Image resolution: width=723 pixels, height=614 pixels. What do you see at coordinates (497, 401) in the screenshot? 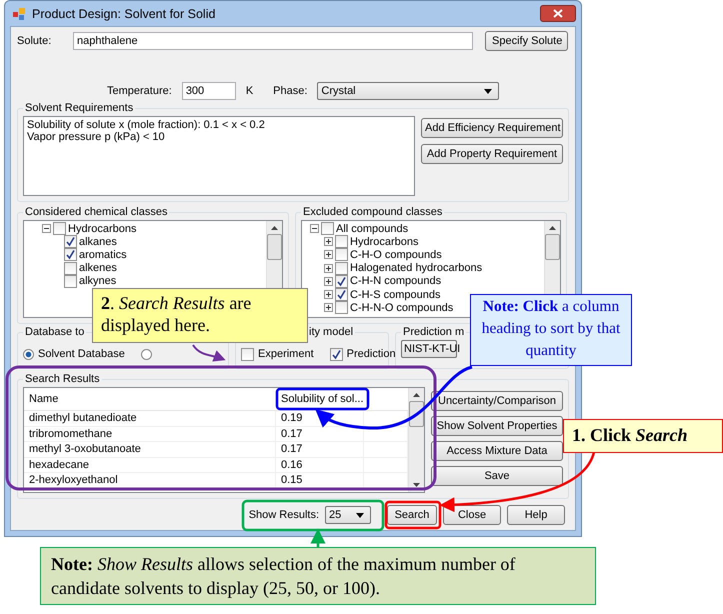
I see `action-button: Uncertainty/Comparison` at bounding box center [497, 401].